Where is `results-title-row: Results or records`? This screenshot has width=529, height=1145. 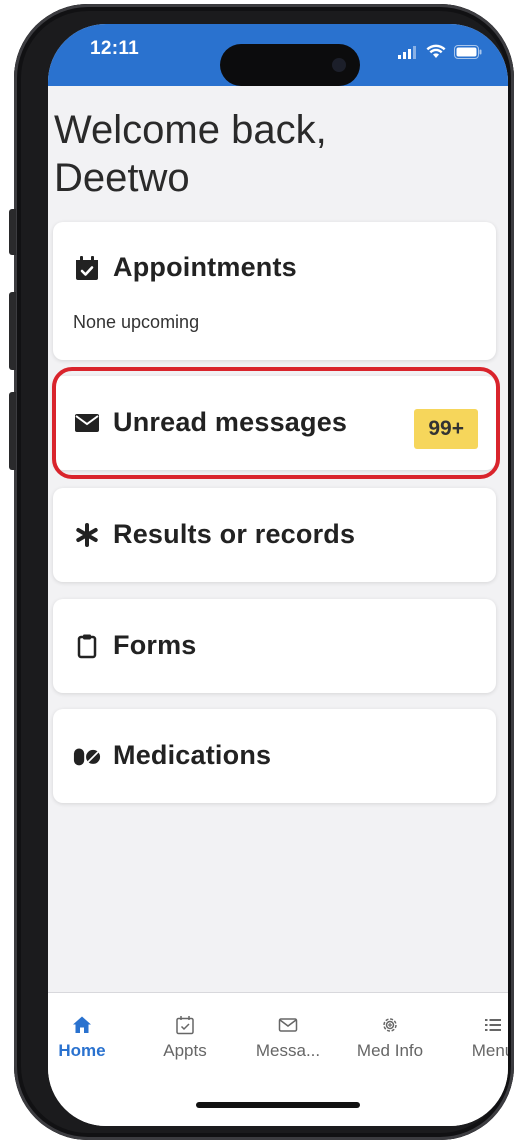 results-title-row: Results or records is located at coordinates (214, 534).